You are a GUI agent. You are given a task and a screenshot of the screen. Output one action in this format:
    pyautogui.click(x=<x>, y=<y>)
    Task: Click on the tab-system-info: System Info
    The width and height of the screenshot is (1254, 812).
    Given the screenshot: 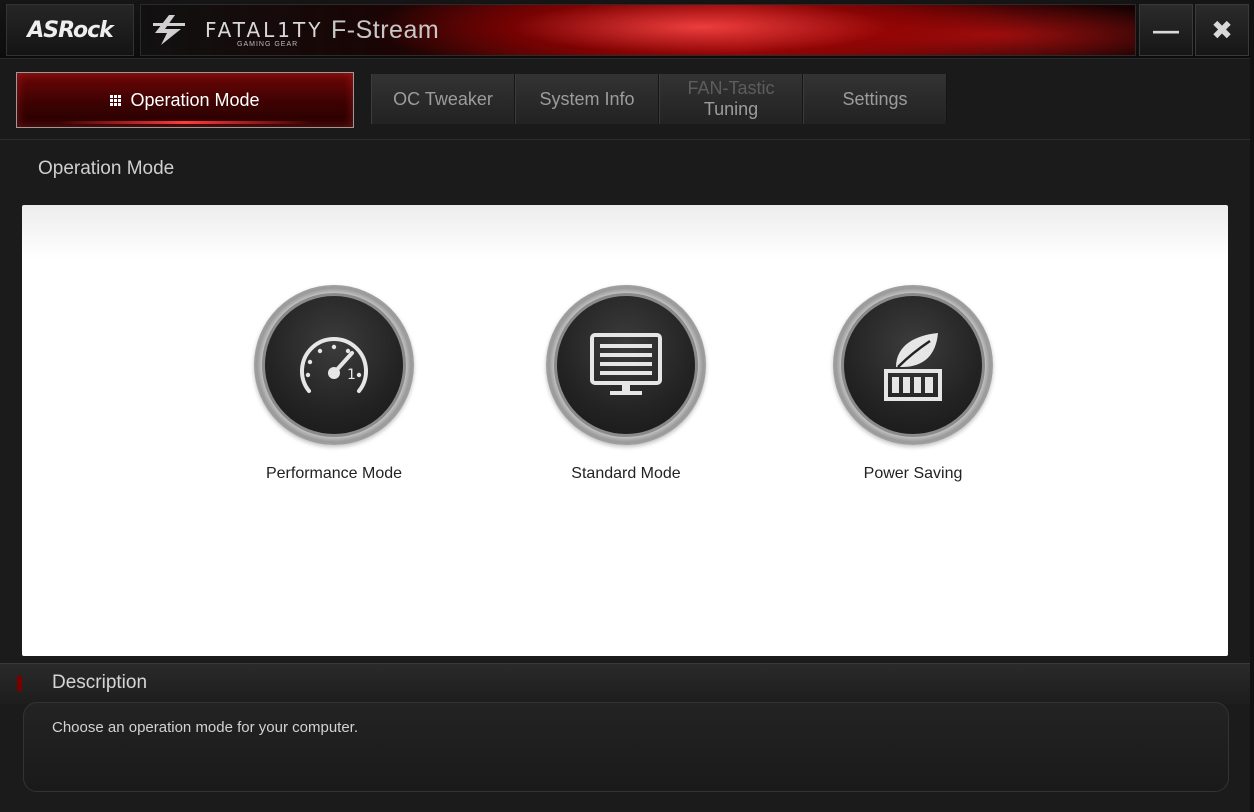 What is the action you would take?
    pyautogui.click(x=587, y=99)
    